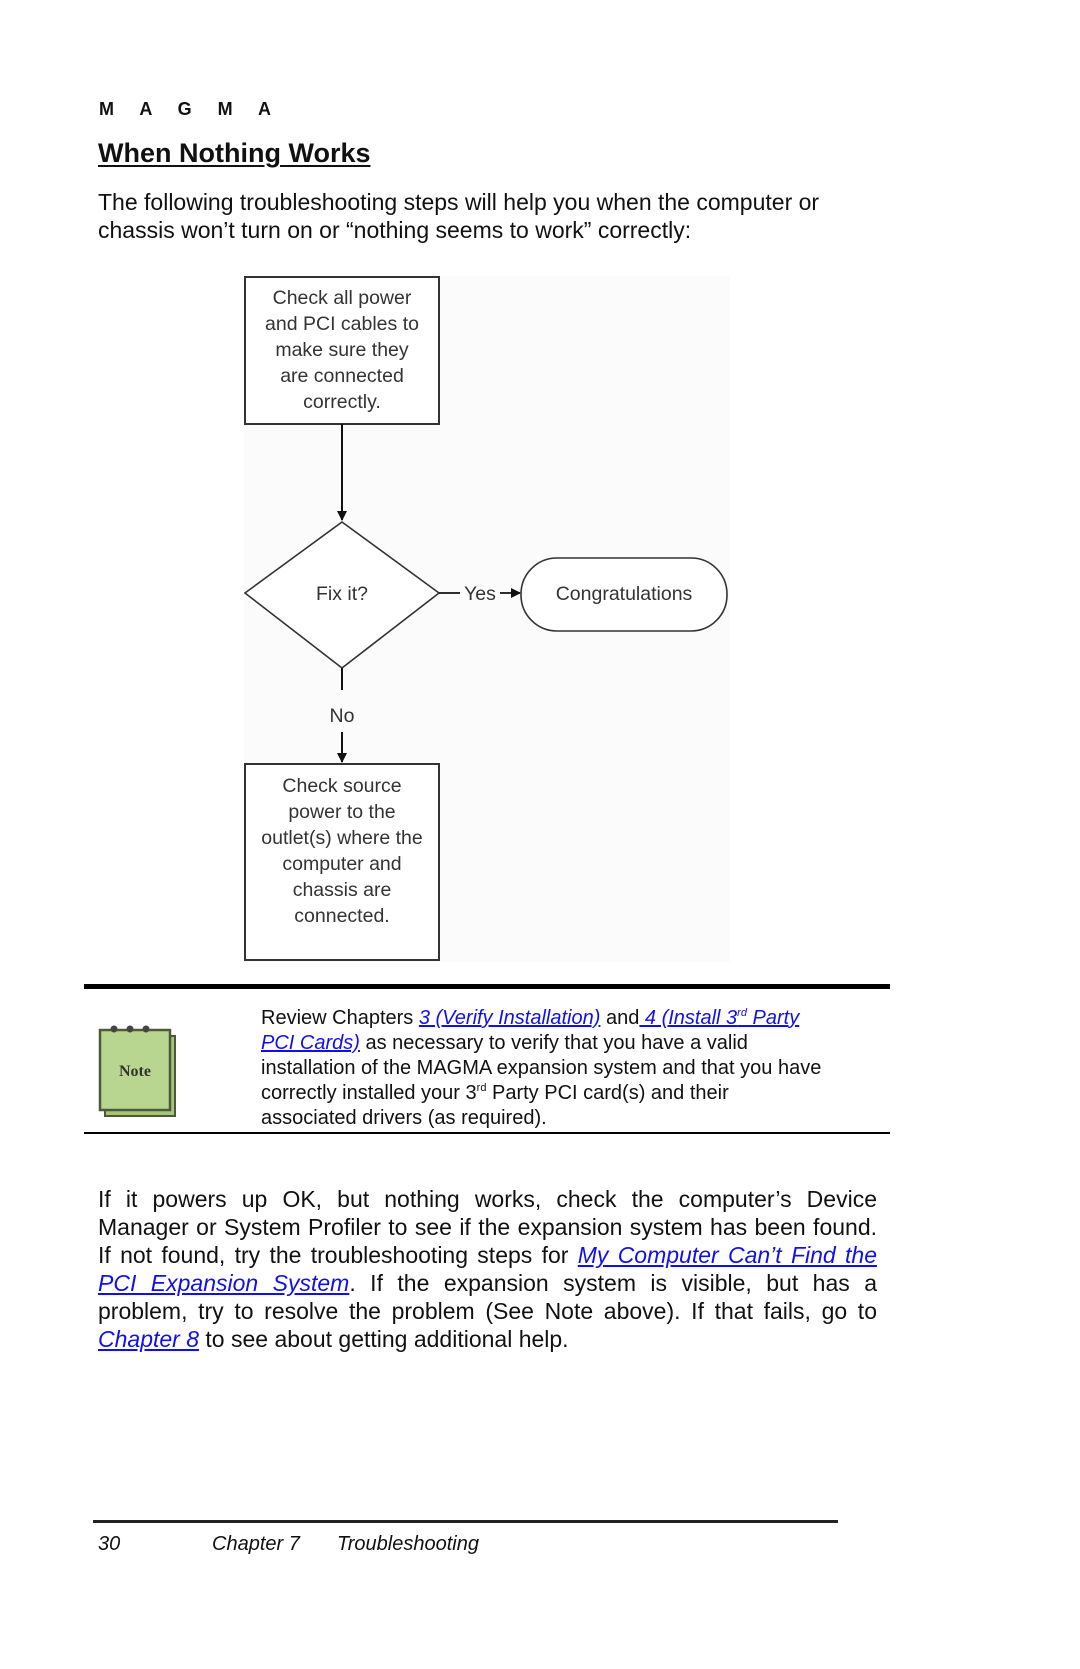 This screenshot has width=1080, height=1669. Describe the element at coordinates (688, 1018) in the screenshot. I see `link-fragment: 4 (Install 3` at that location.